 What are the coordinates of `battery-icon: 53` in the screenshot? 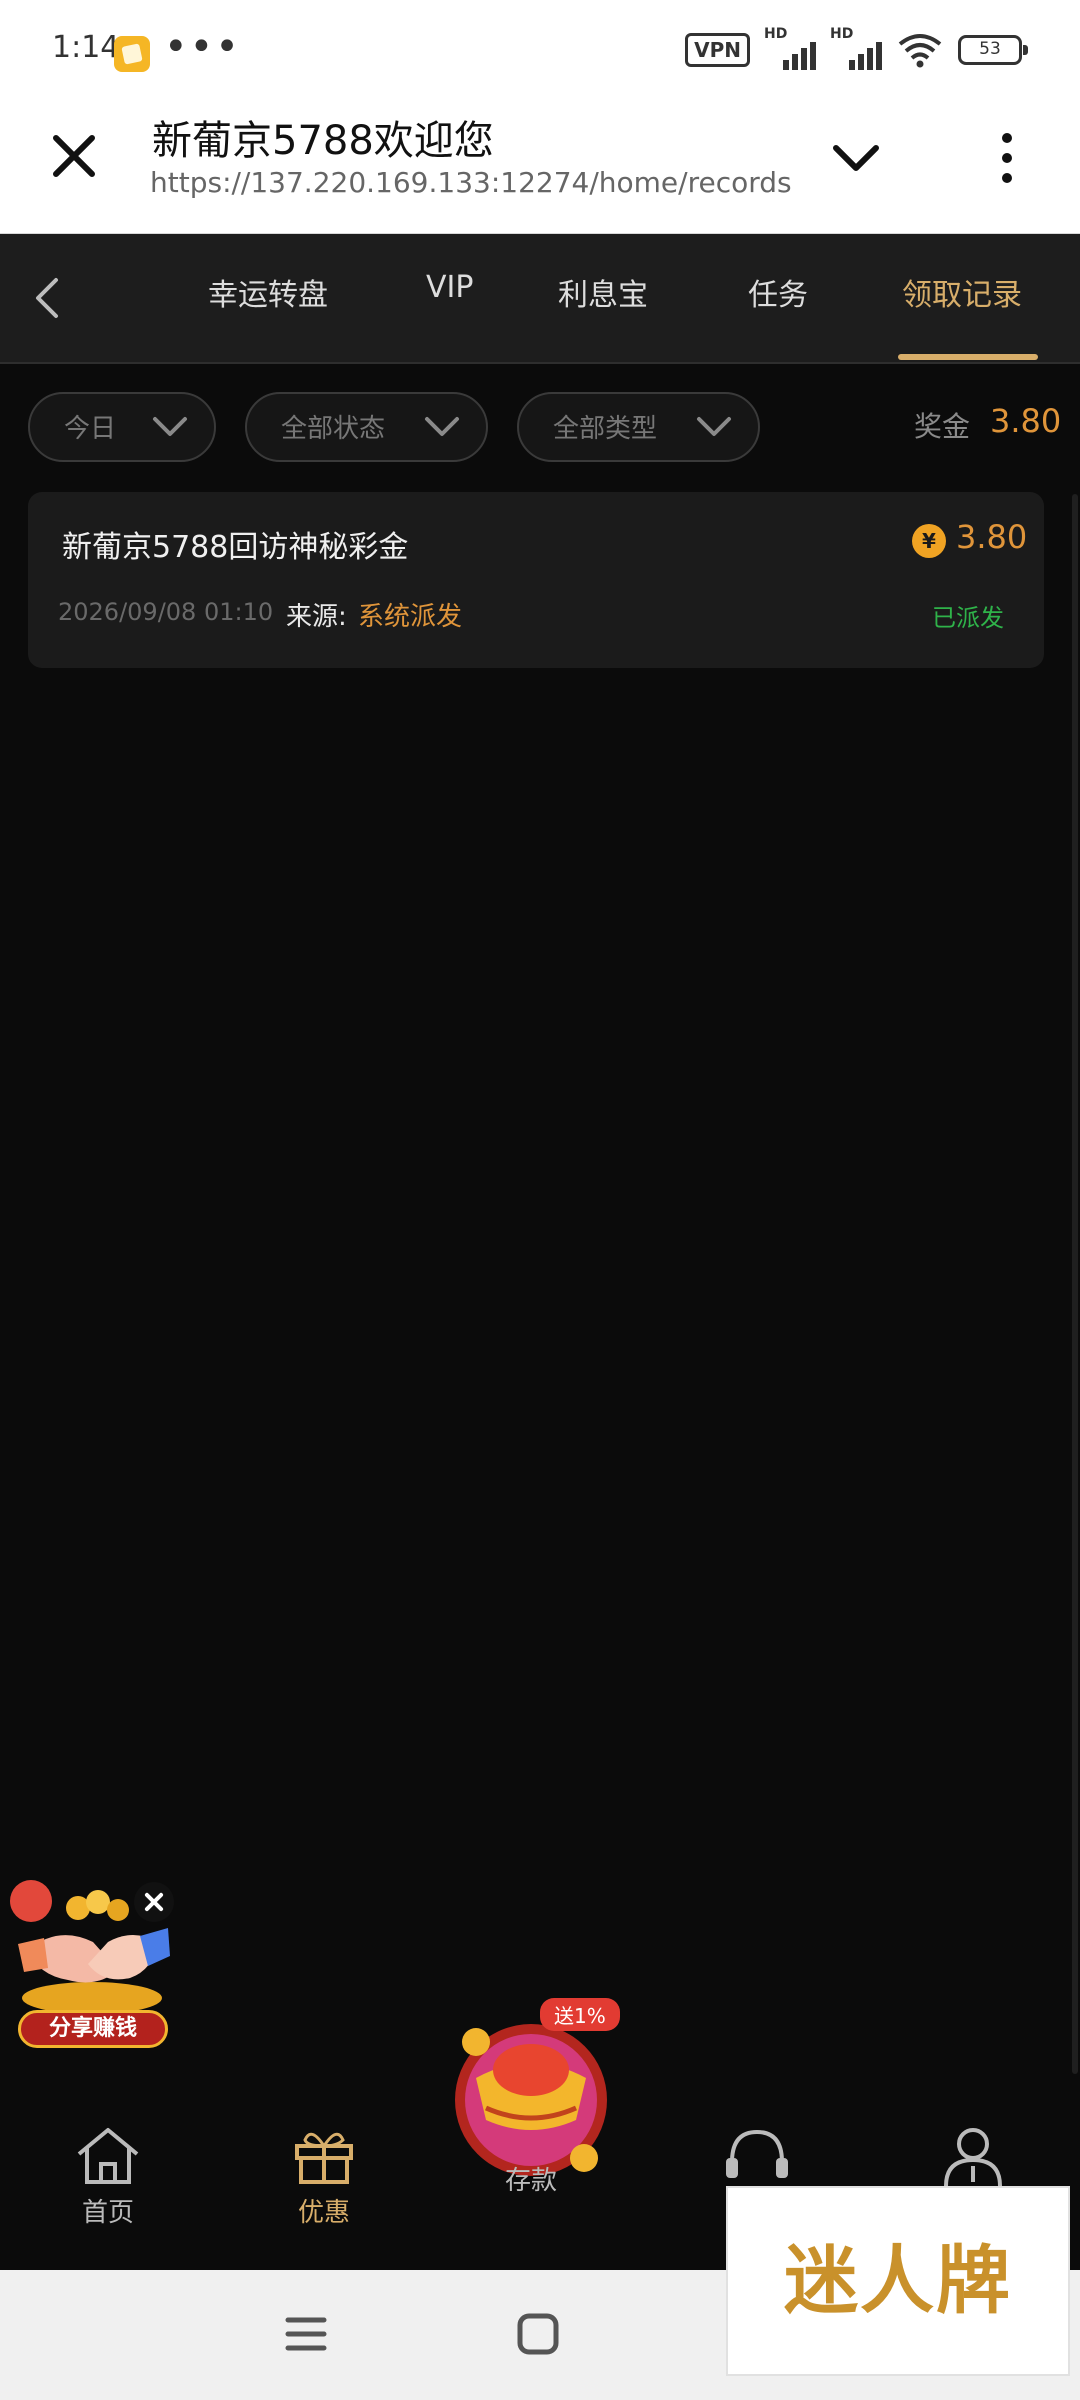 It's located at (993, 50).